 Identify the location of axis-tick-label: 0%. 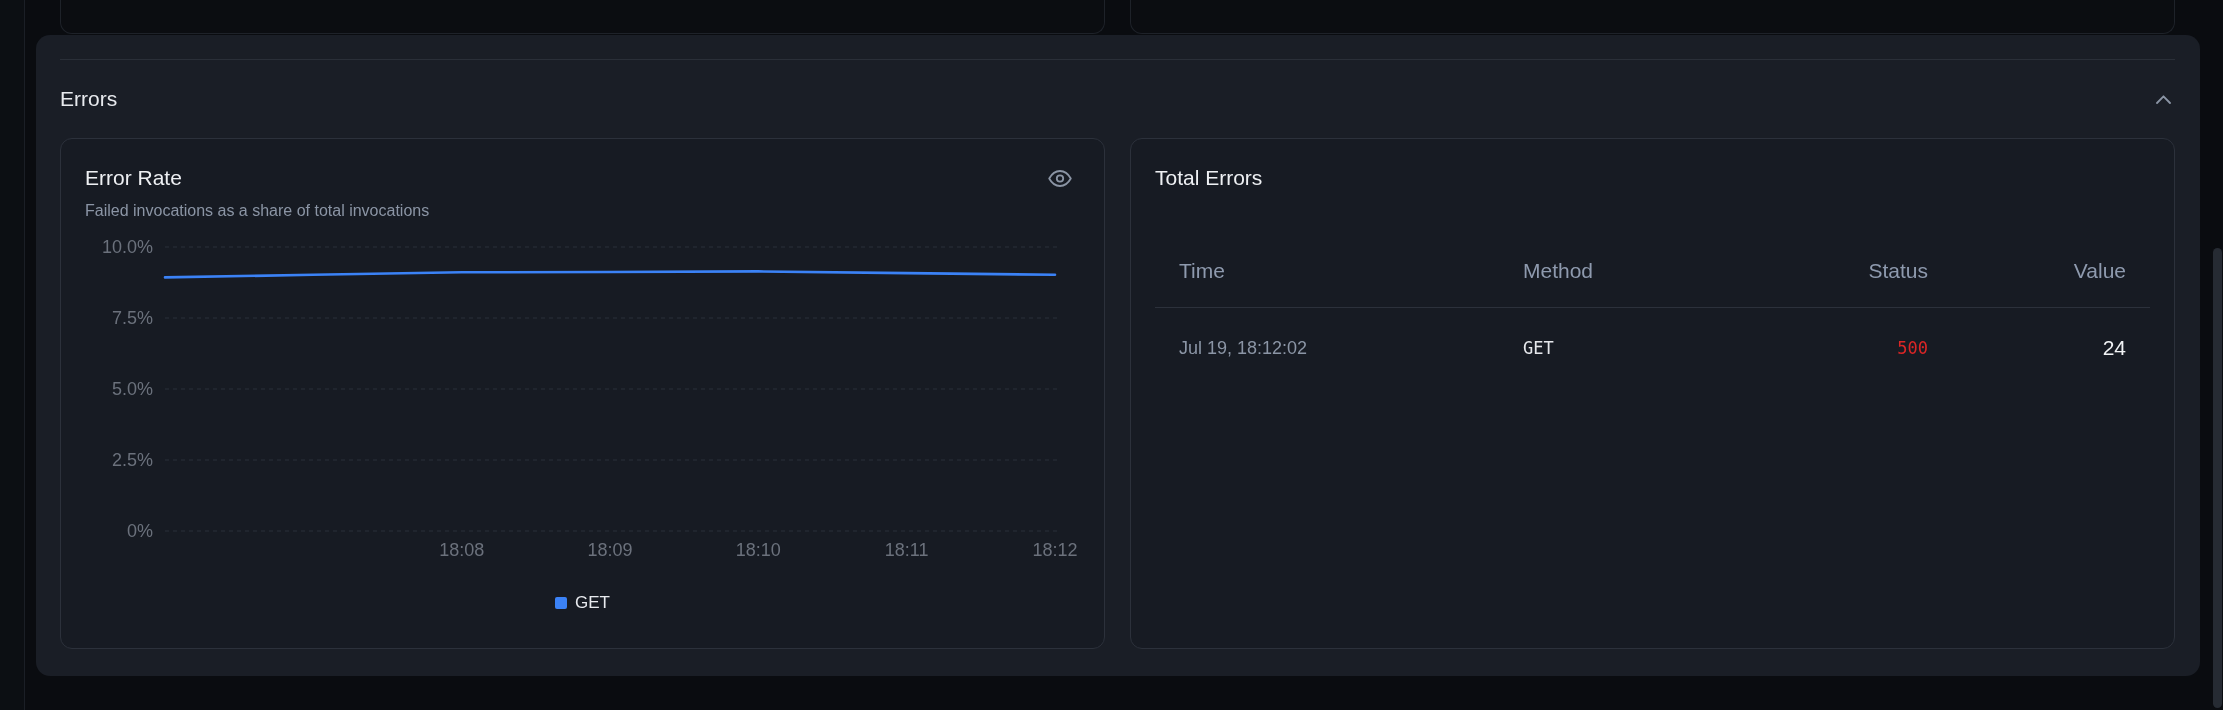
(140, 531).